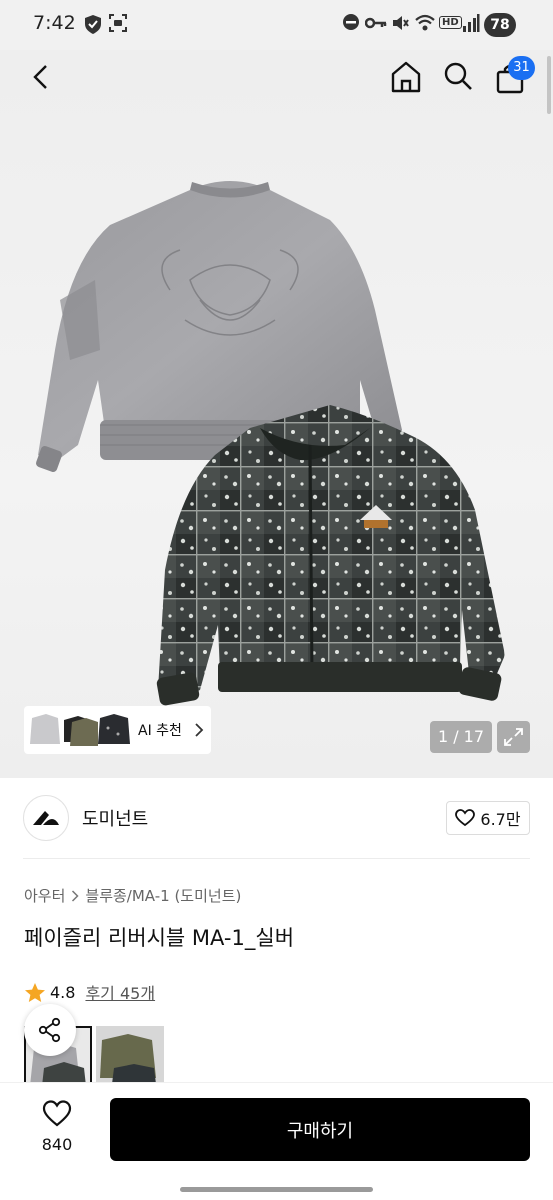 The image size is (553, 1200). Describe the element at coordinates (93, 24) in the screenshot. I see `shield-icon` at that location.